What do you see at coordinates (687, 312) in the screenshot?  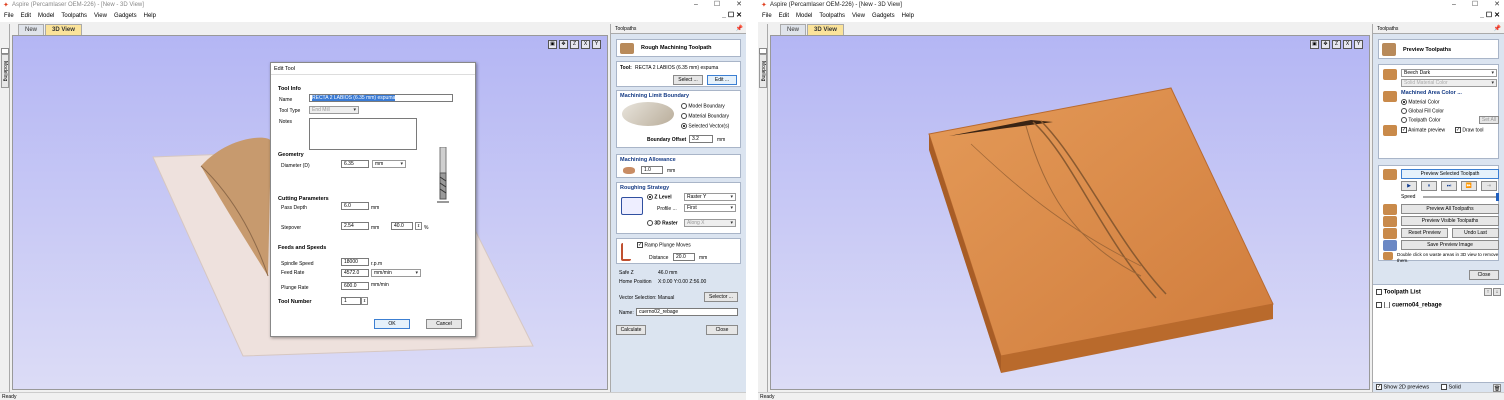 I see `toolpath-name-input: cuerno02_rebage` at bounding box center [687, 312].